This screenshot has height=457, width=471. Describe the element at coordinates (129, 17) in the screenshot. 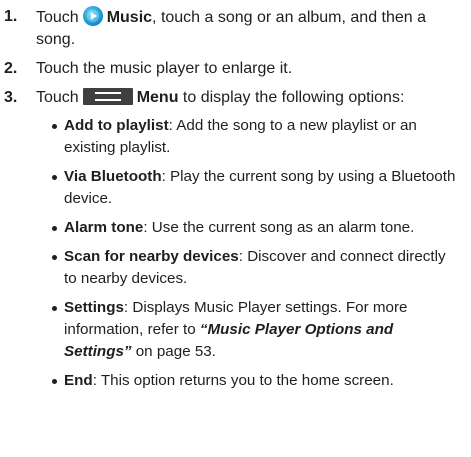

I see `music-label: Music` at that location.